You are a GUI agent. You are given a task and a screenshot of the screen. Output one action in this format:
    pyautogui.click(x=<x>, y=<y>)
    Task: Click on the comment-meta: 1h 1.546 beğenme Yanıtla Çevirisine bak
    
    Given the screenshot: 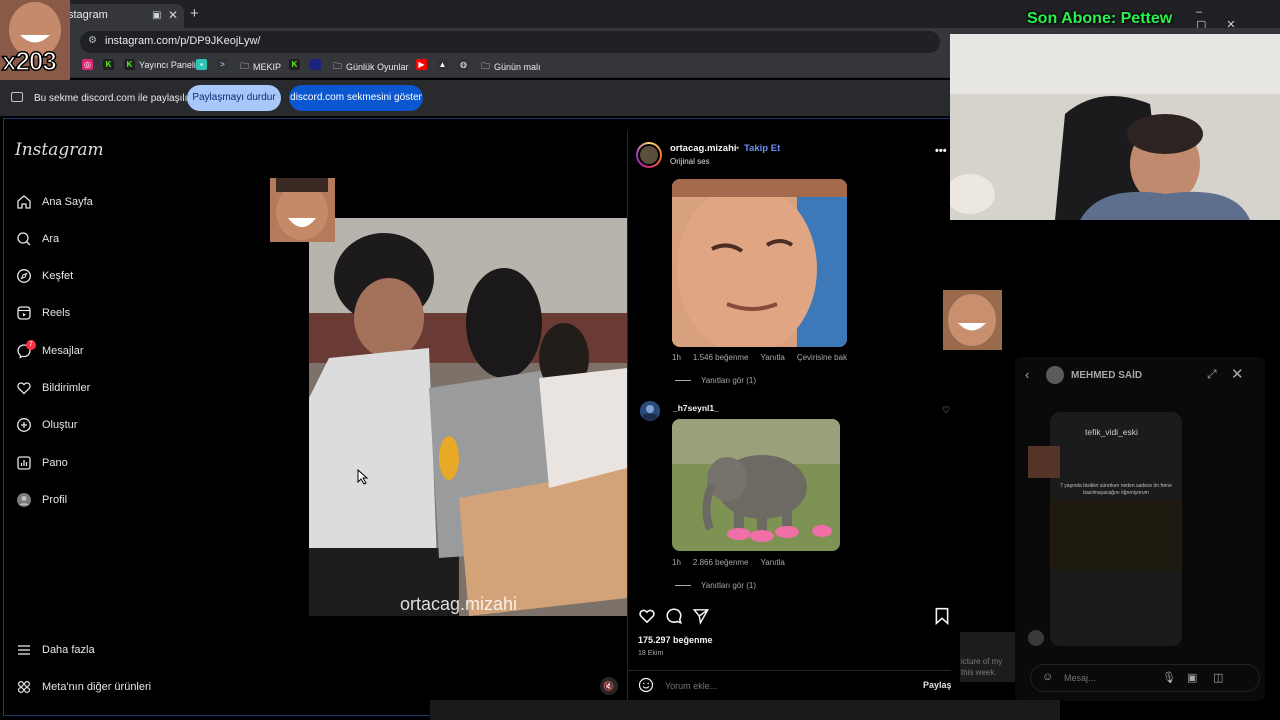 What is the action you would take?
    pyautogui.click(x=765, y=357)
    